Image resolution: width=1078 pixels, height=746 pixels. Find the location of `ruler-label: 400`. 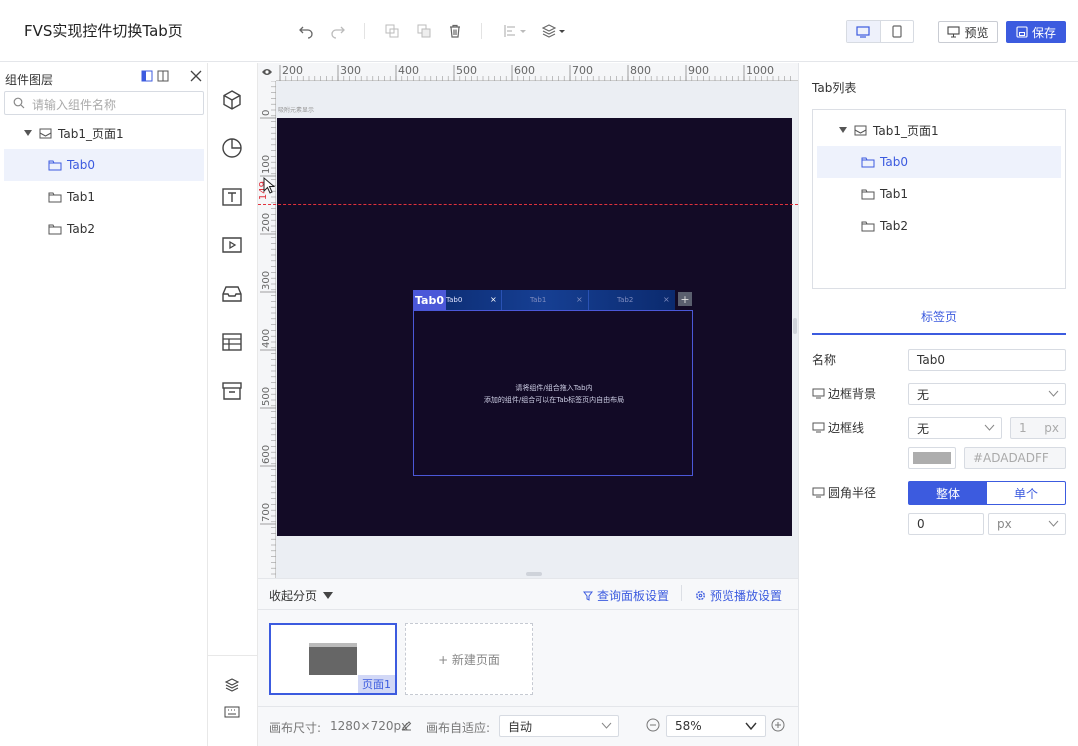

ruler-label: 400 is located at coordinates (408, 70).